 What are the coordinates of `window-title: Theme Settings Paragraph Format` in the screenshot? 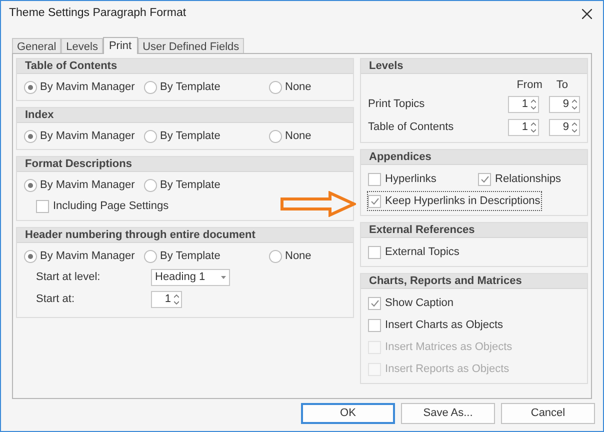 It's located at (97, 14).